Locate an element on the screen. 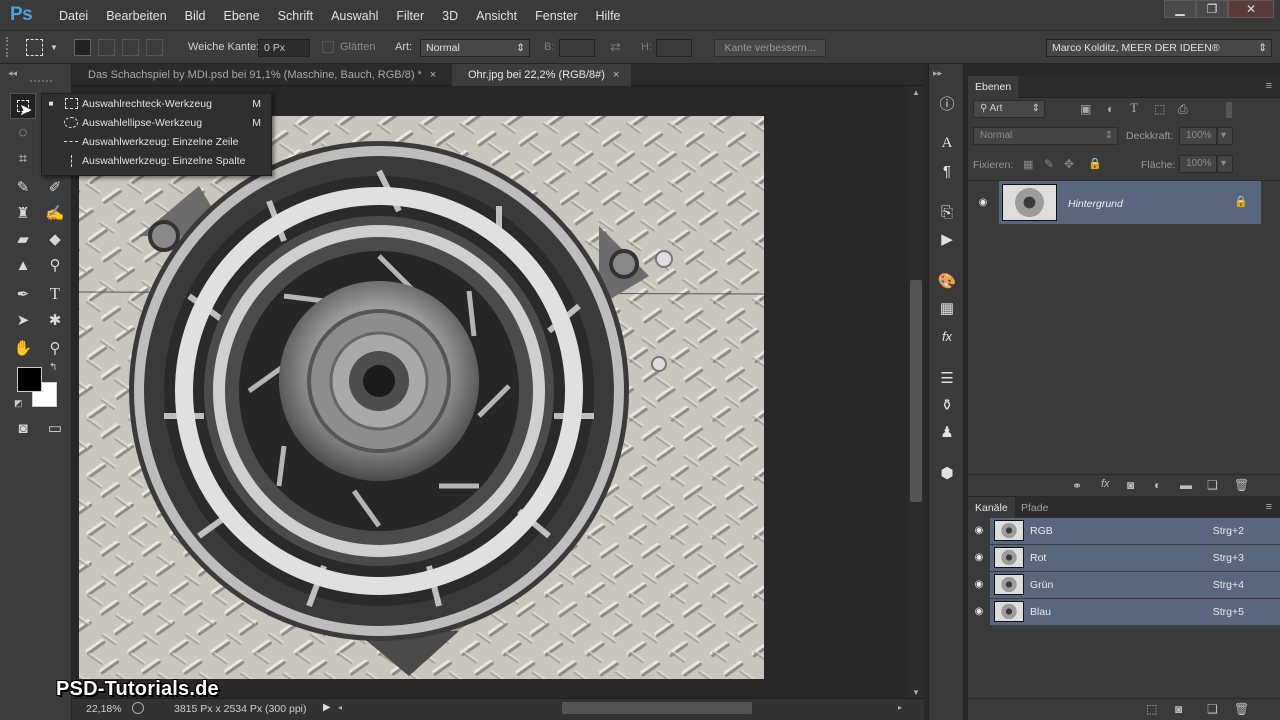  options-grip is located at coordinates (9, 47).